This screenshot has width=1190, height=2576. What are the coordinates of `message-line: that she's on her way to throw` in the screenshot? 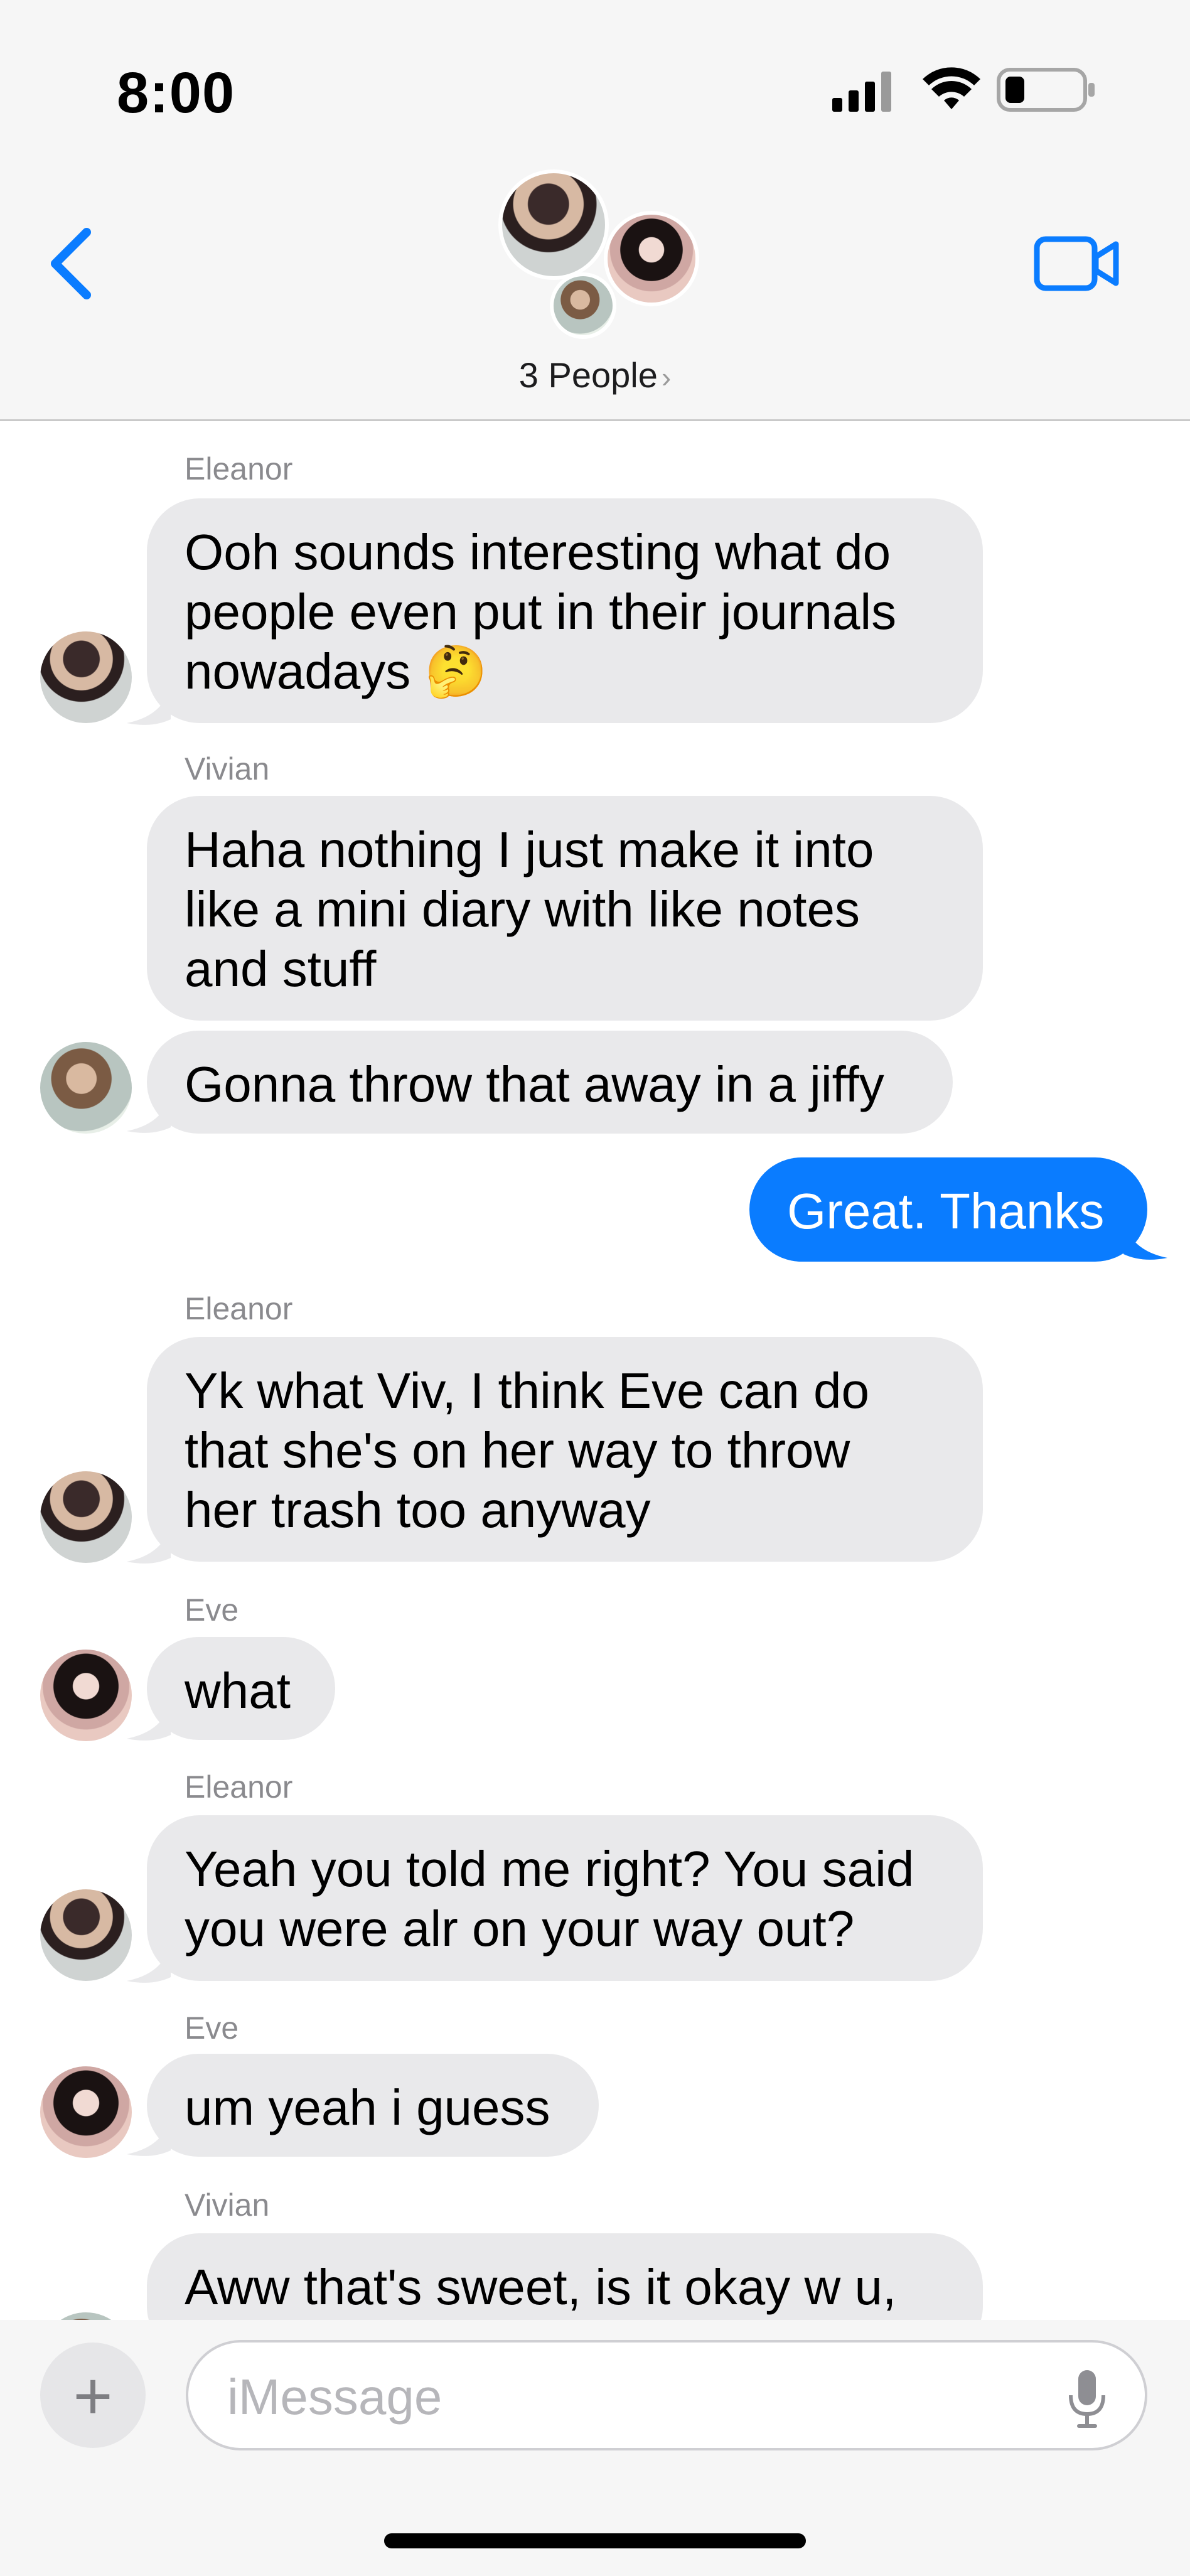 It's located at (517, 1450).